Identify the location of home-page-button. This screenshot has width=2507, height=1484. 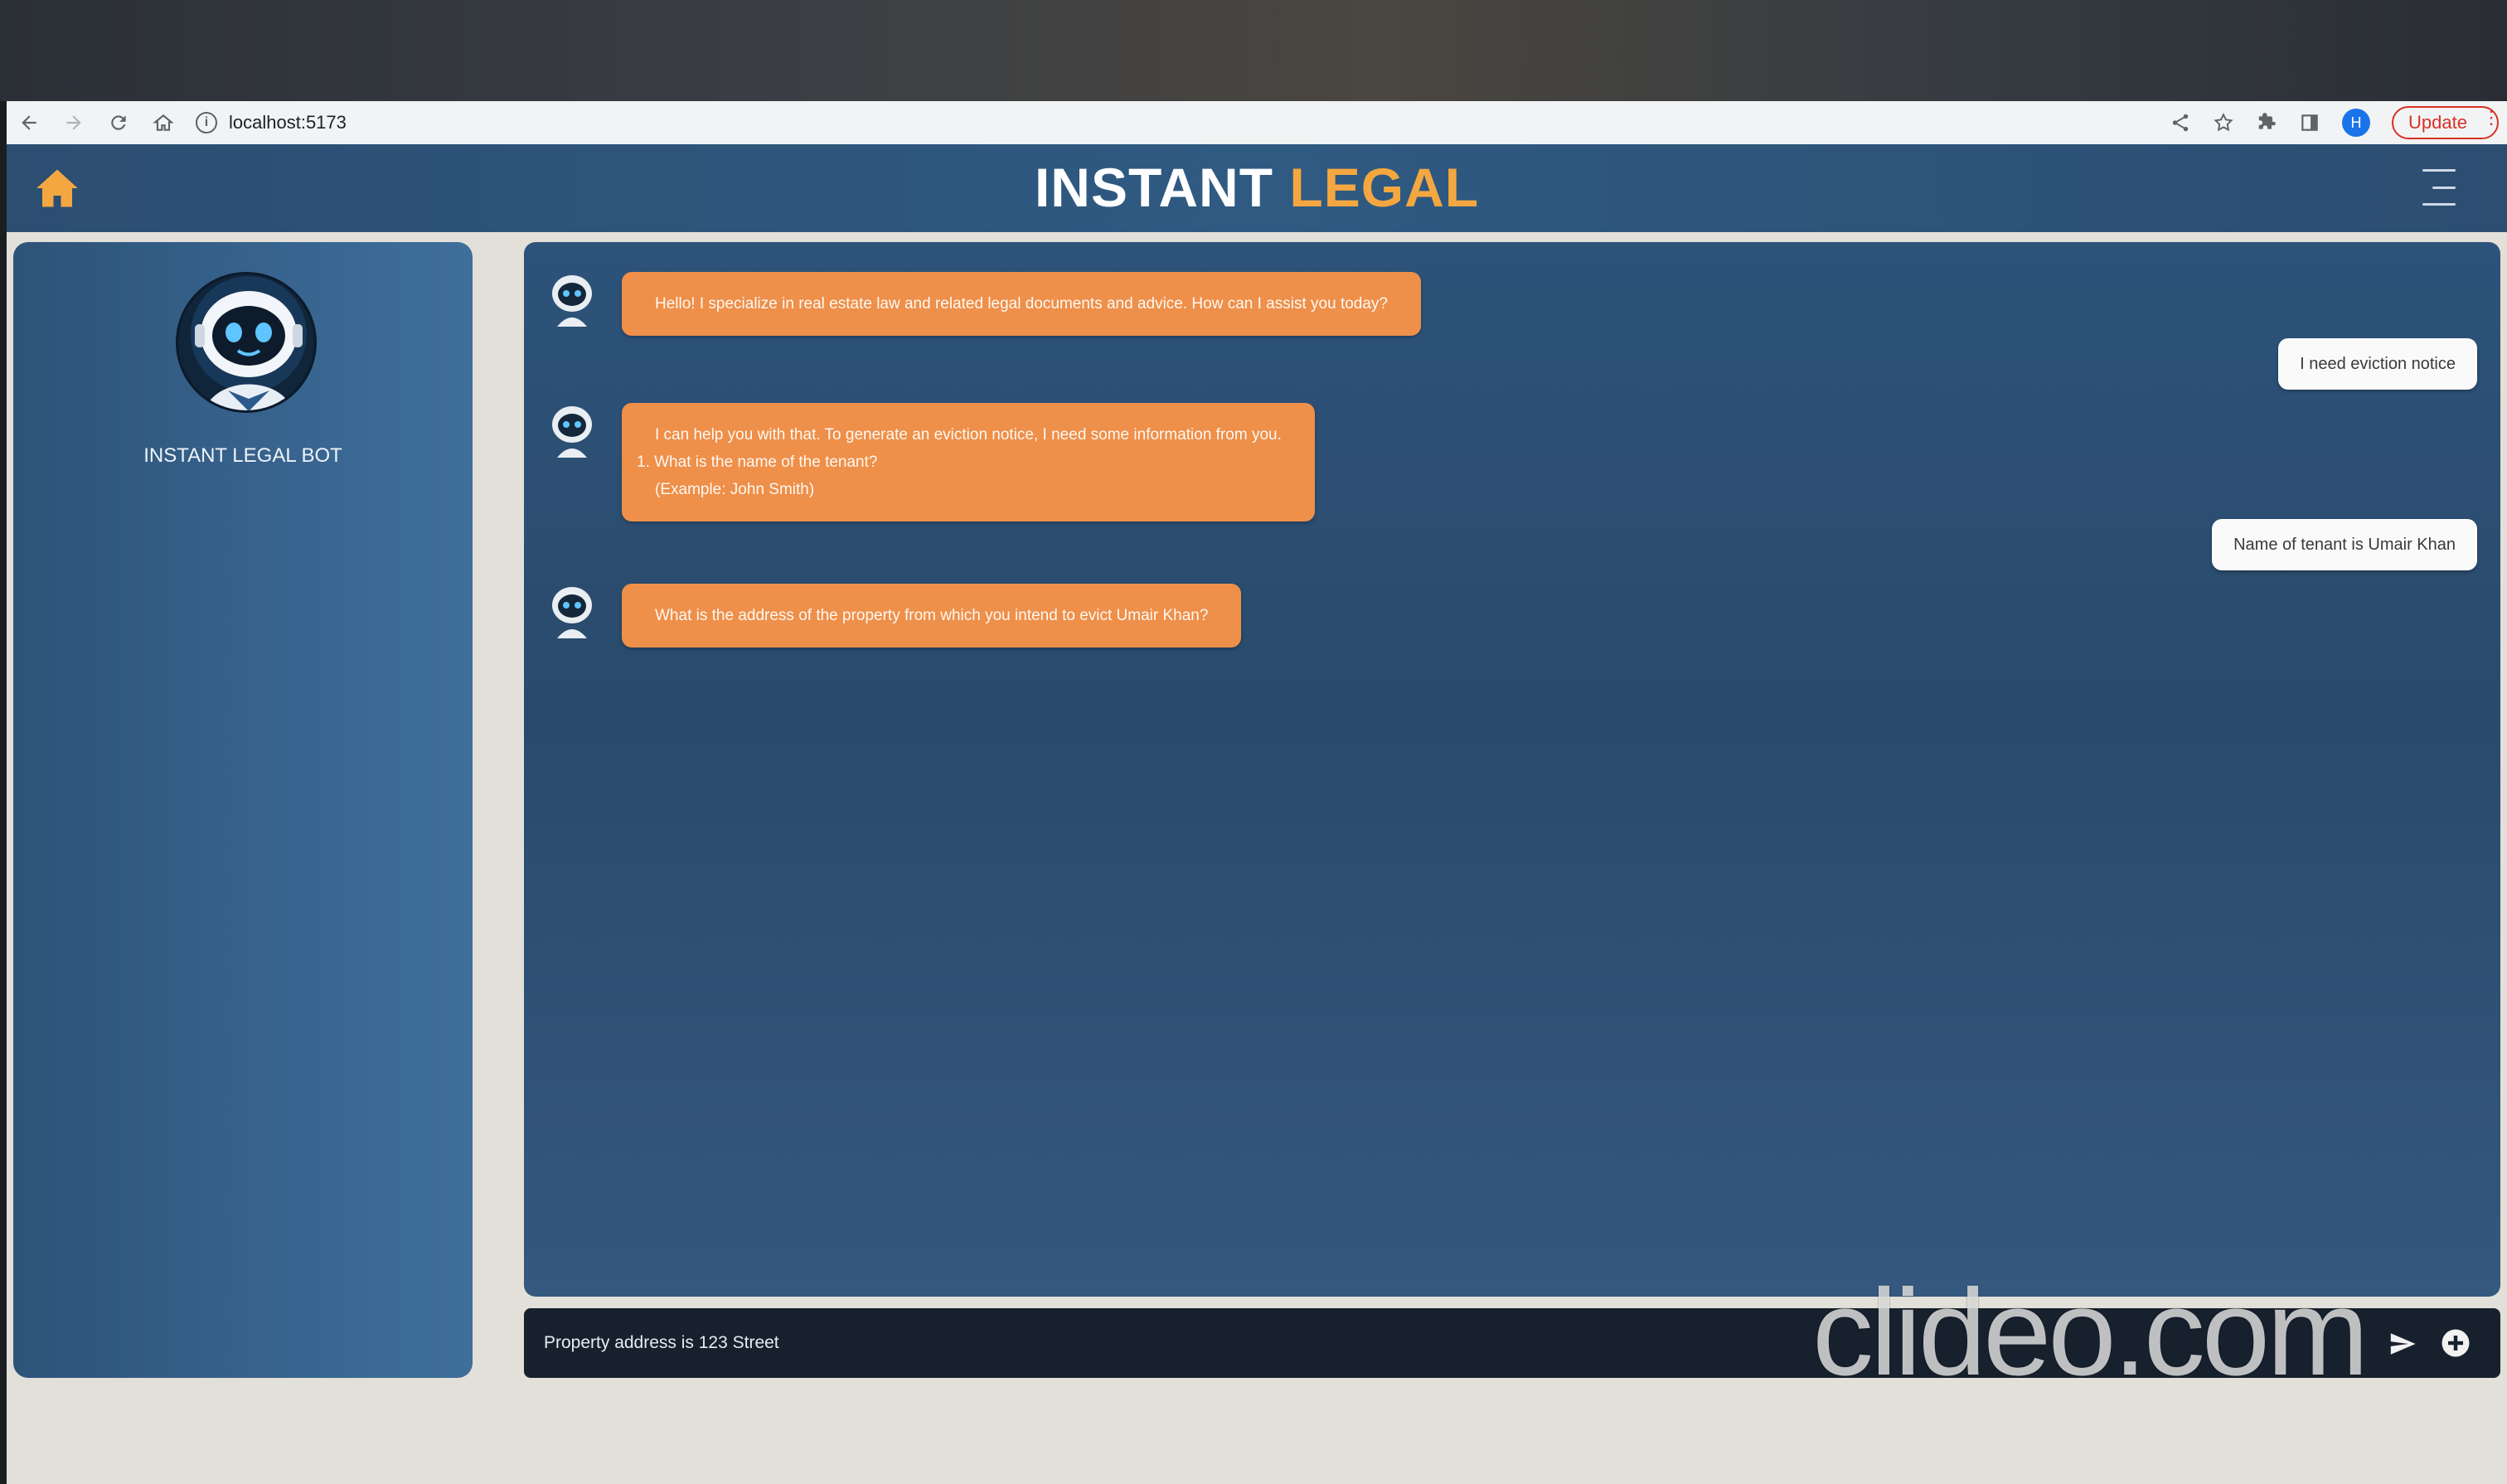
(163, 122).